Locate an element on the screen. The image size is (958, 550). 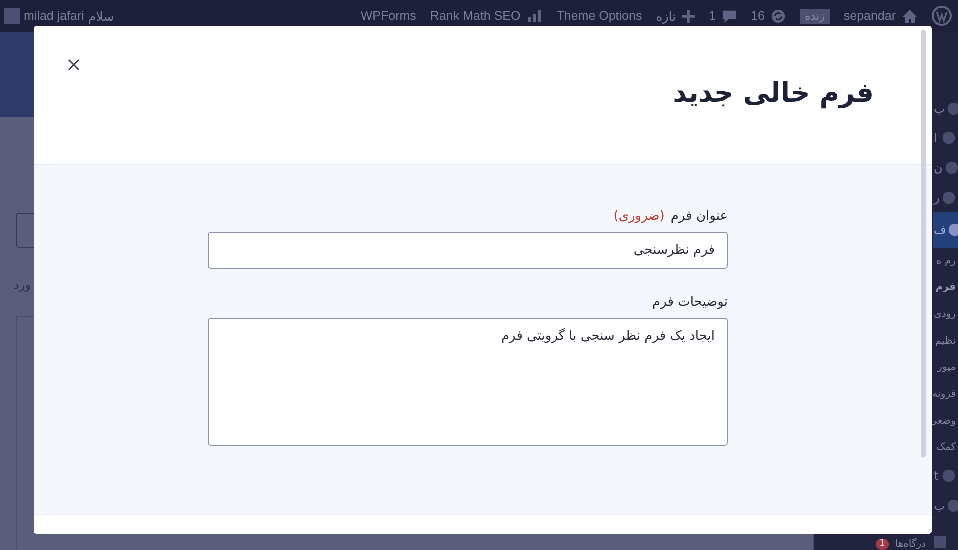
user-name-link: milad jafari is located at coordinates (54, 16).